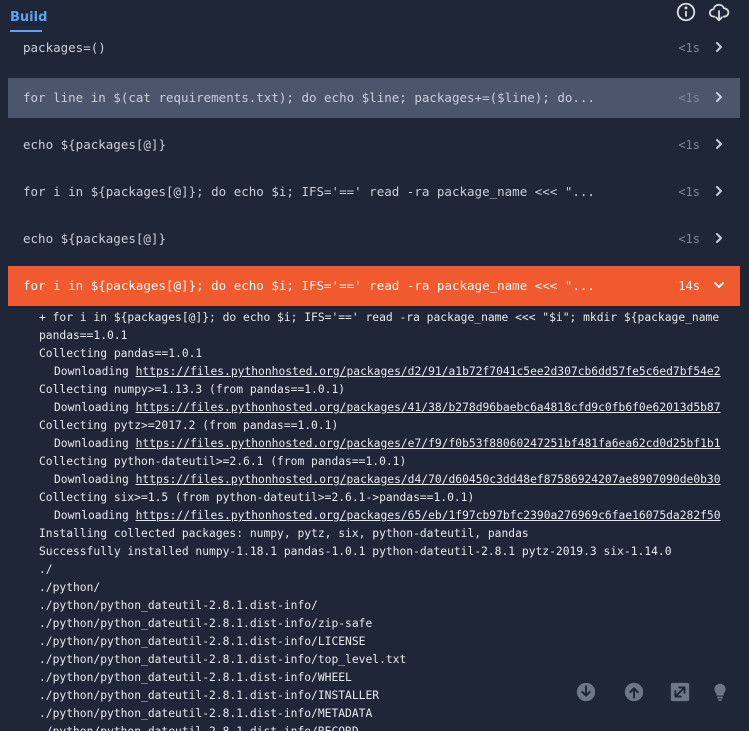  Describe the element at coordinates (719, 285) in the screenshot. I see `chevron-down-icon` at that location.